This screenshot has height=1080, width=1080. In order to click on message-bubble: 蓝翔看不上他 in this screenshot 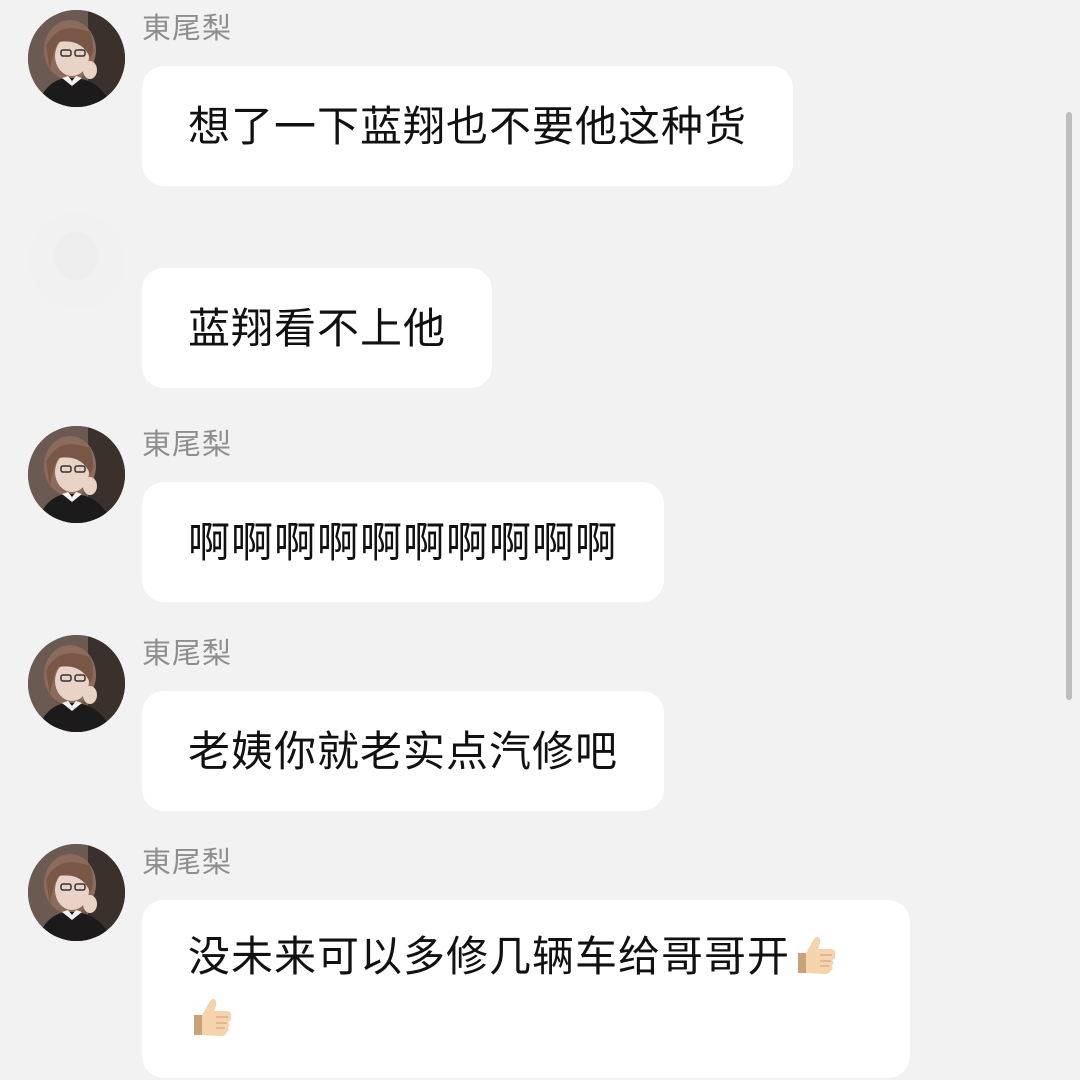, I will do `click(317, 328)`.